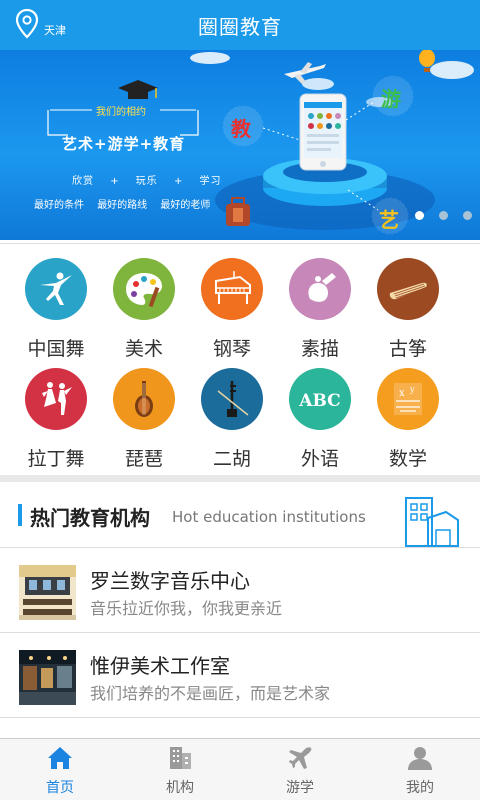 This screenshot has width=480, height=800. I want to click on erhu-icon, so click(232, 399).